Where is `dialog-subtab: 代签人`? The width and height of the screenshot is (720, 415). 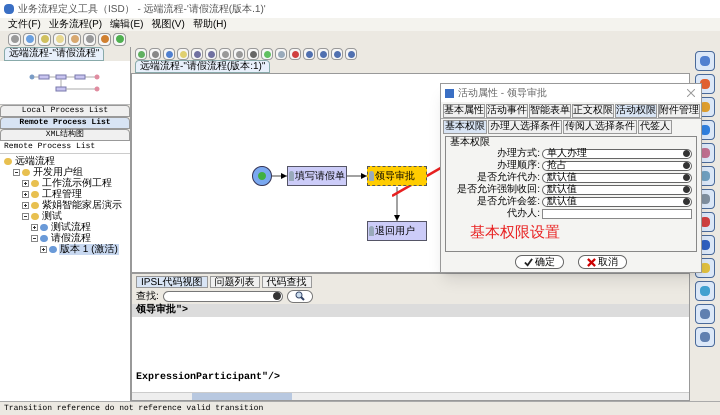
dialog-subtab: 代签人 is located at coordinates (655, 127).